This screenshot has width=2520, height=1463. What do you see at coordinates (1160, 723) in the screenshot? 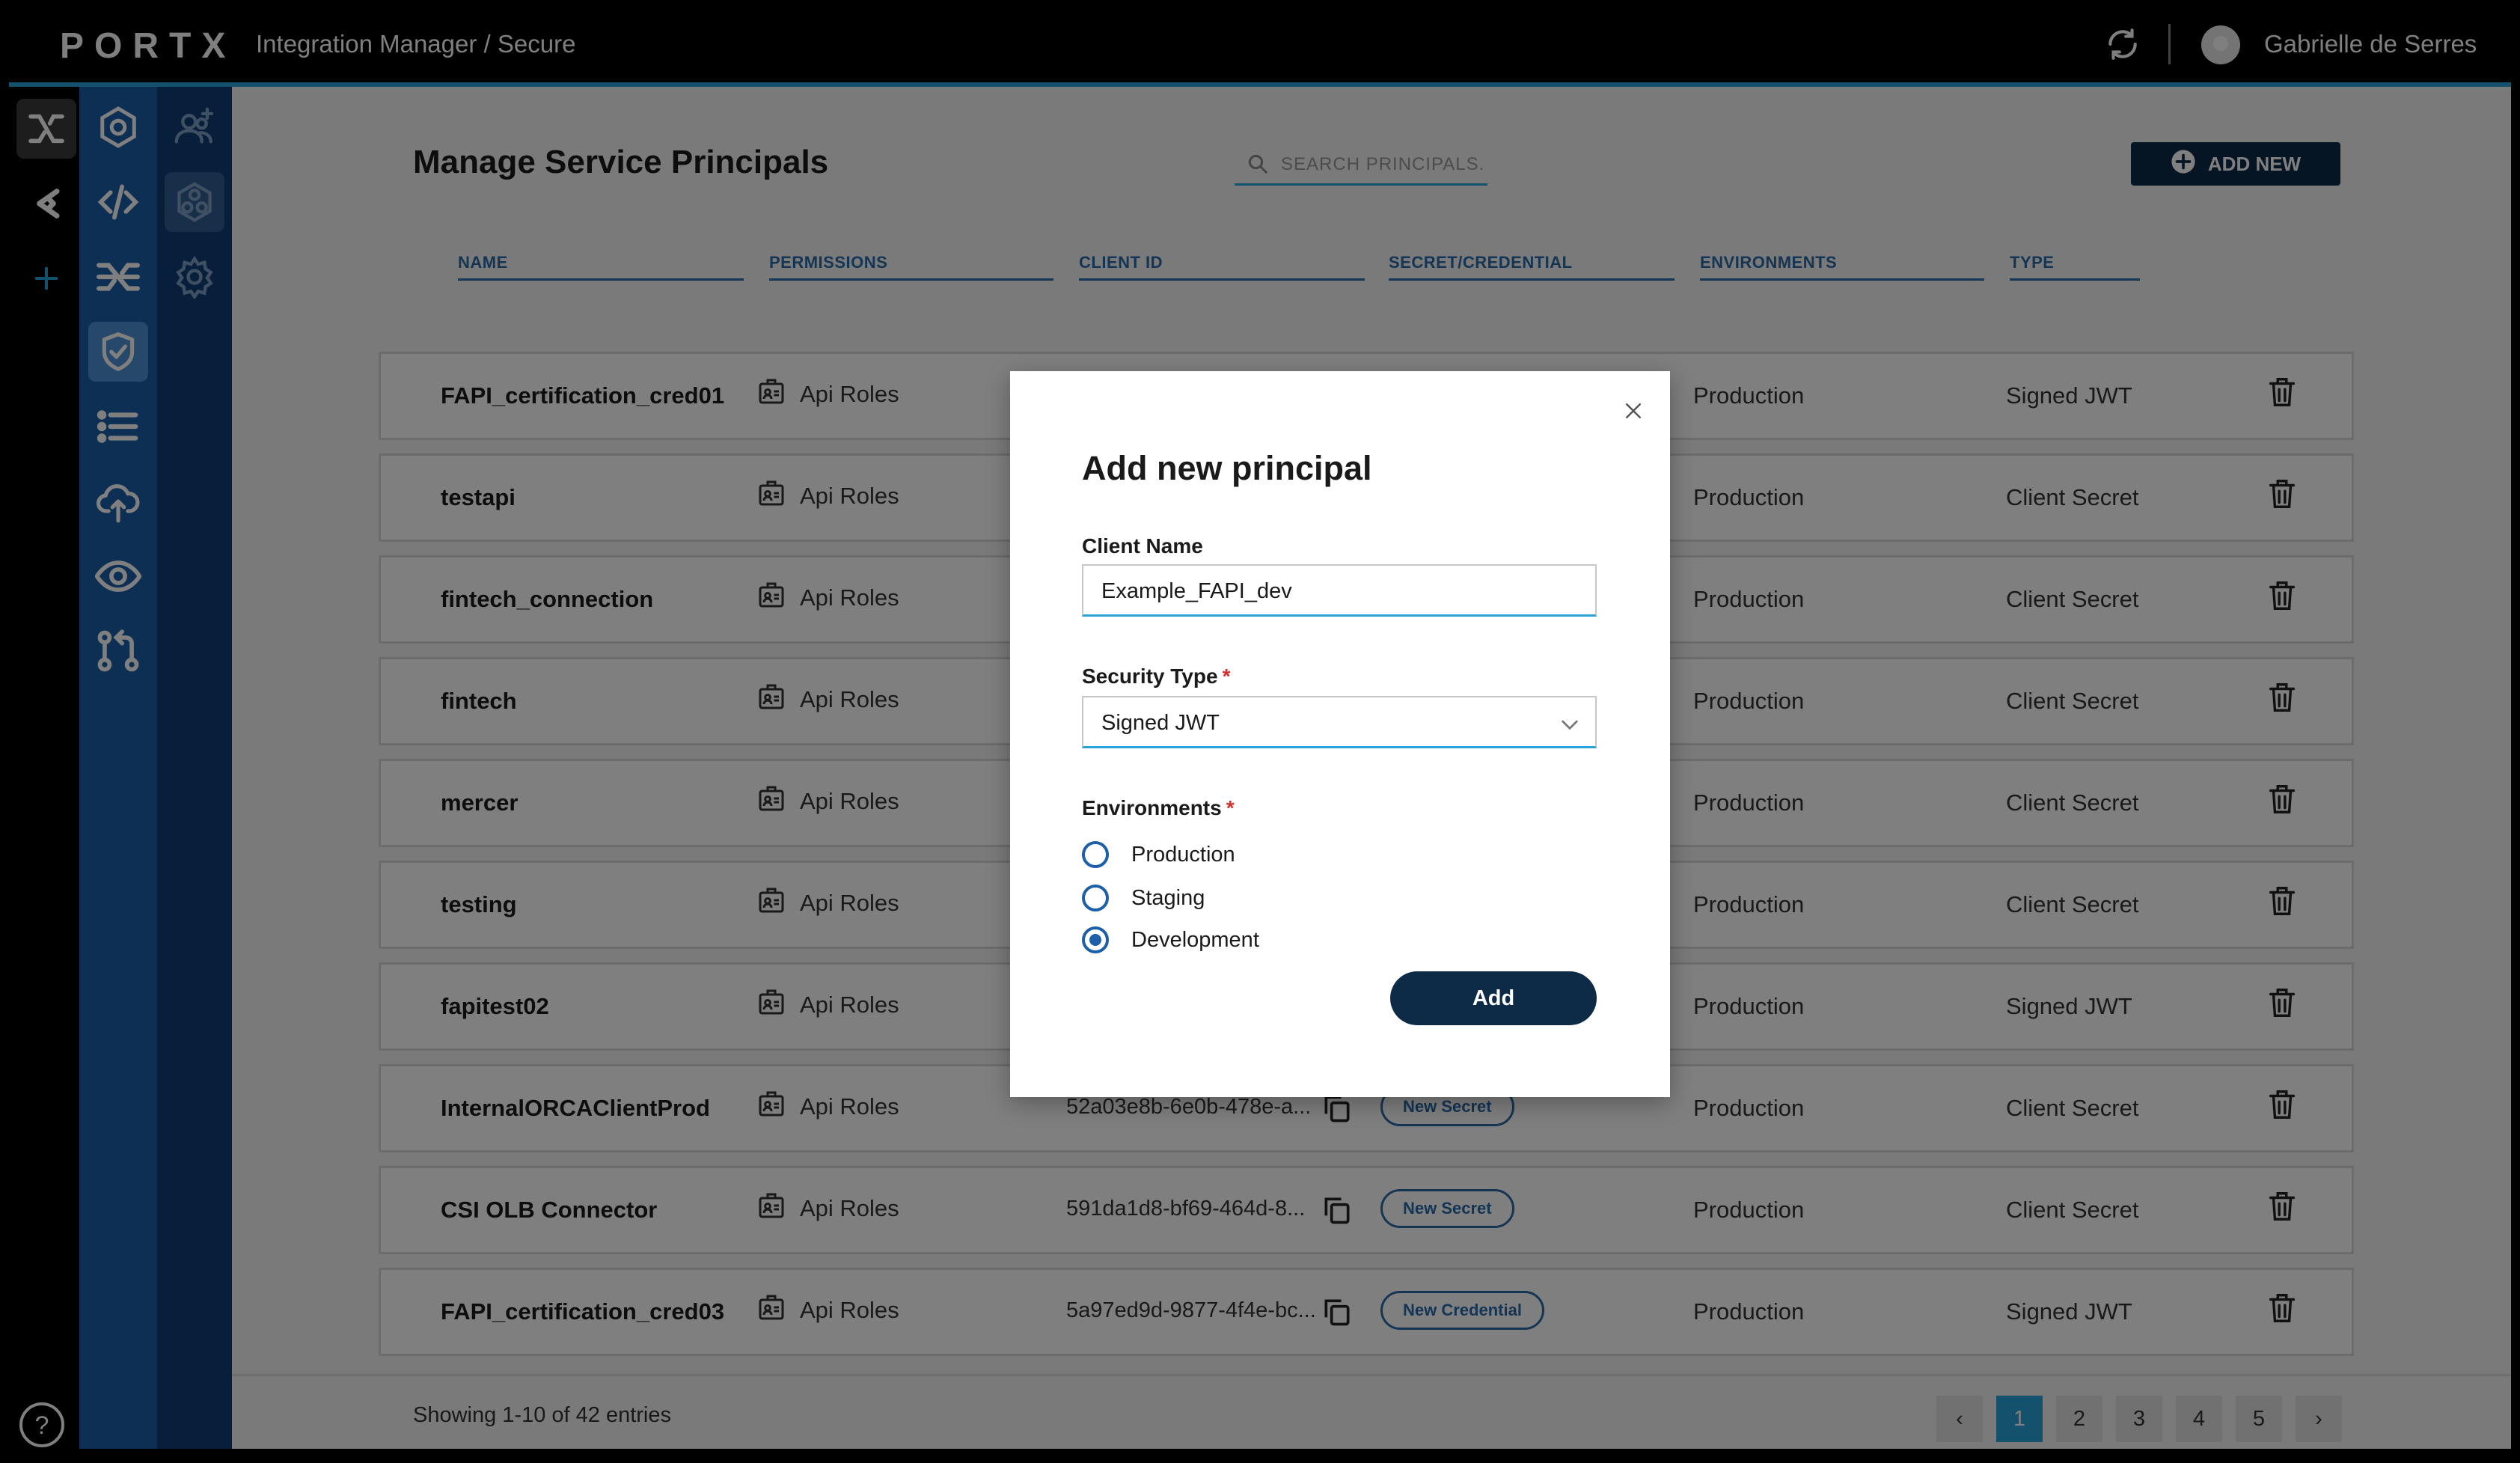
I see `security-type-value: Signed JWT` at bounding box center [1160, 723].